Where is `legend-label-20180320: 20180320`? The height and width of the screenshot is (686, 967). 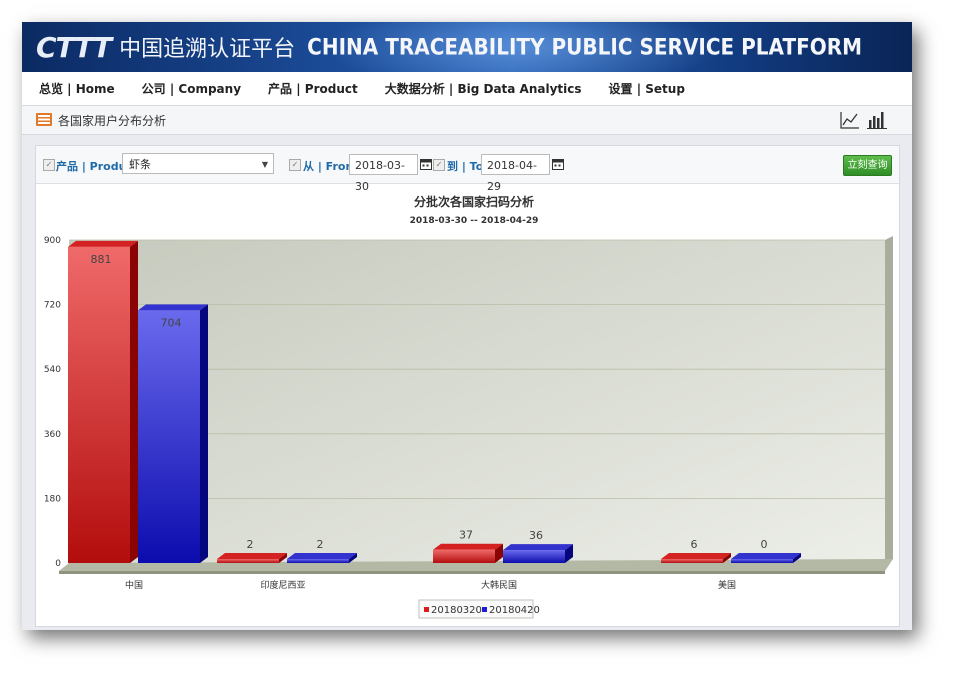
legend-label-20180320: 20180320 is located at coordinates (456, 610).